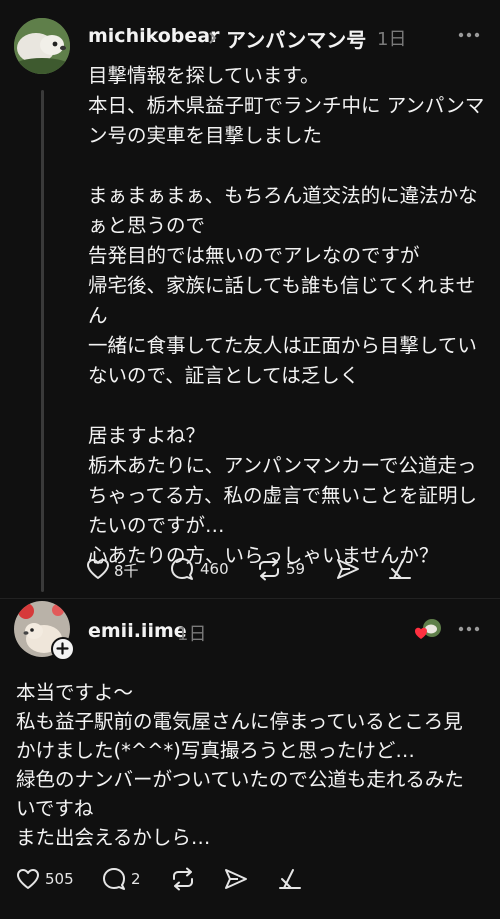 This screenshot has width=500, height=919. I want to click on post-community-tag: アンパンマン号, so click(296, 38).